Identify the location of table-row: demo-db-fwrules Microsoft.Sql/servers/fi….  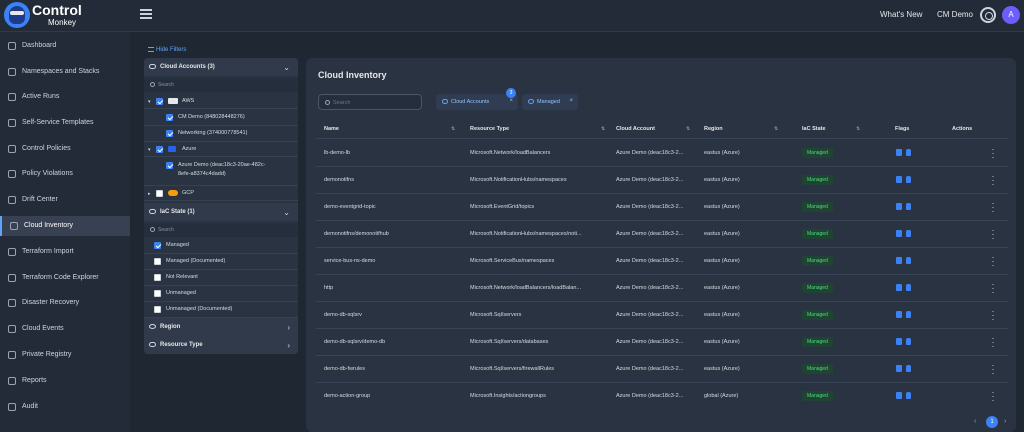
(662, 369).